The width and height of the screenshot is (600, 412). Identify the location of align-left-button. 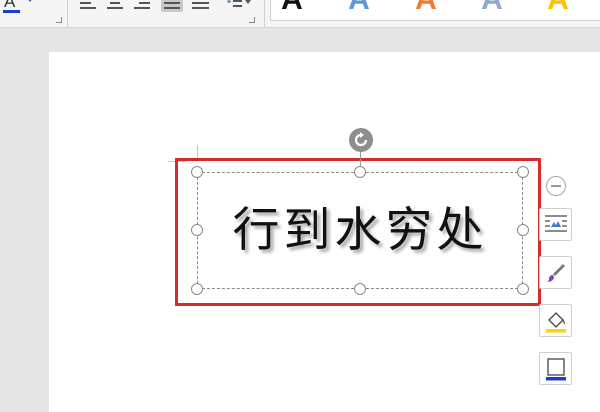
(89, 6).